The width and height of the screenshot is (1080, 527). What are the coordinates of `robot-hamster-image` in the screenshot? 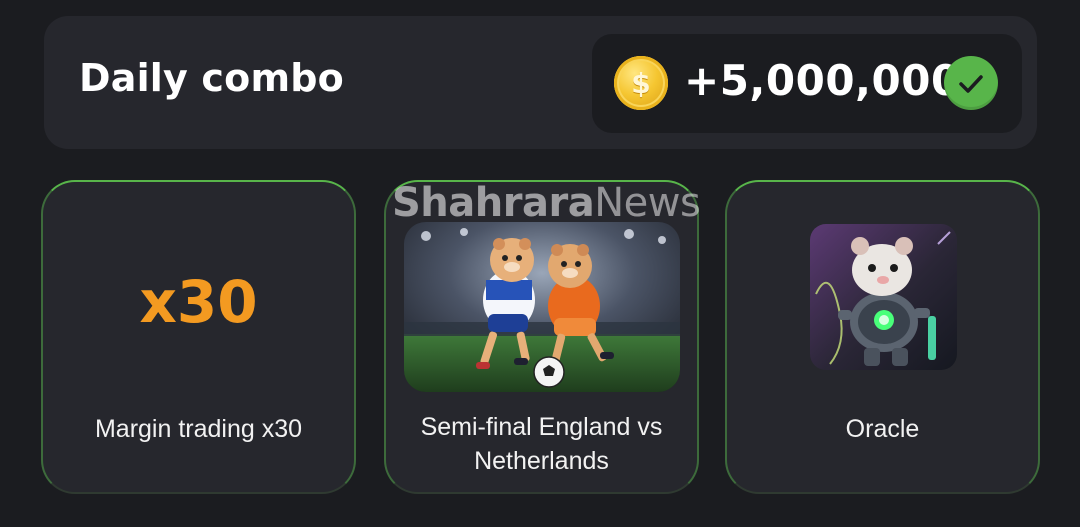 It's located at (883, 297).